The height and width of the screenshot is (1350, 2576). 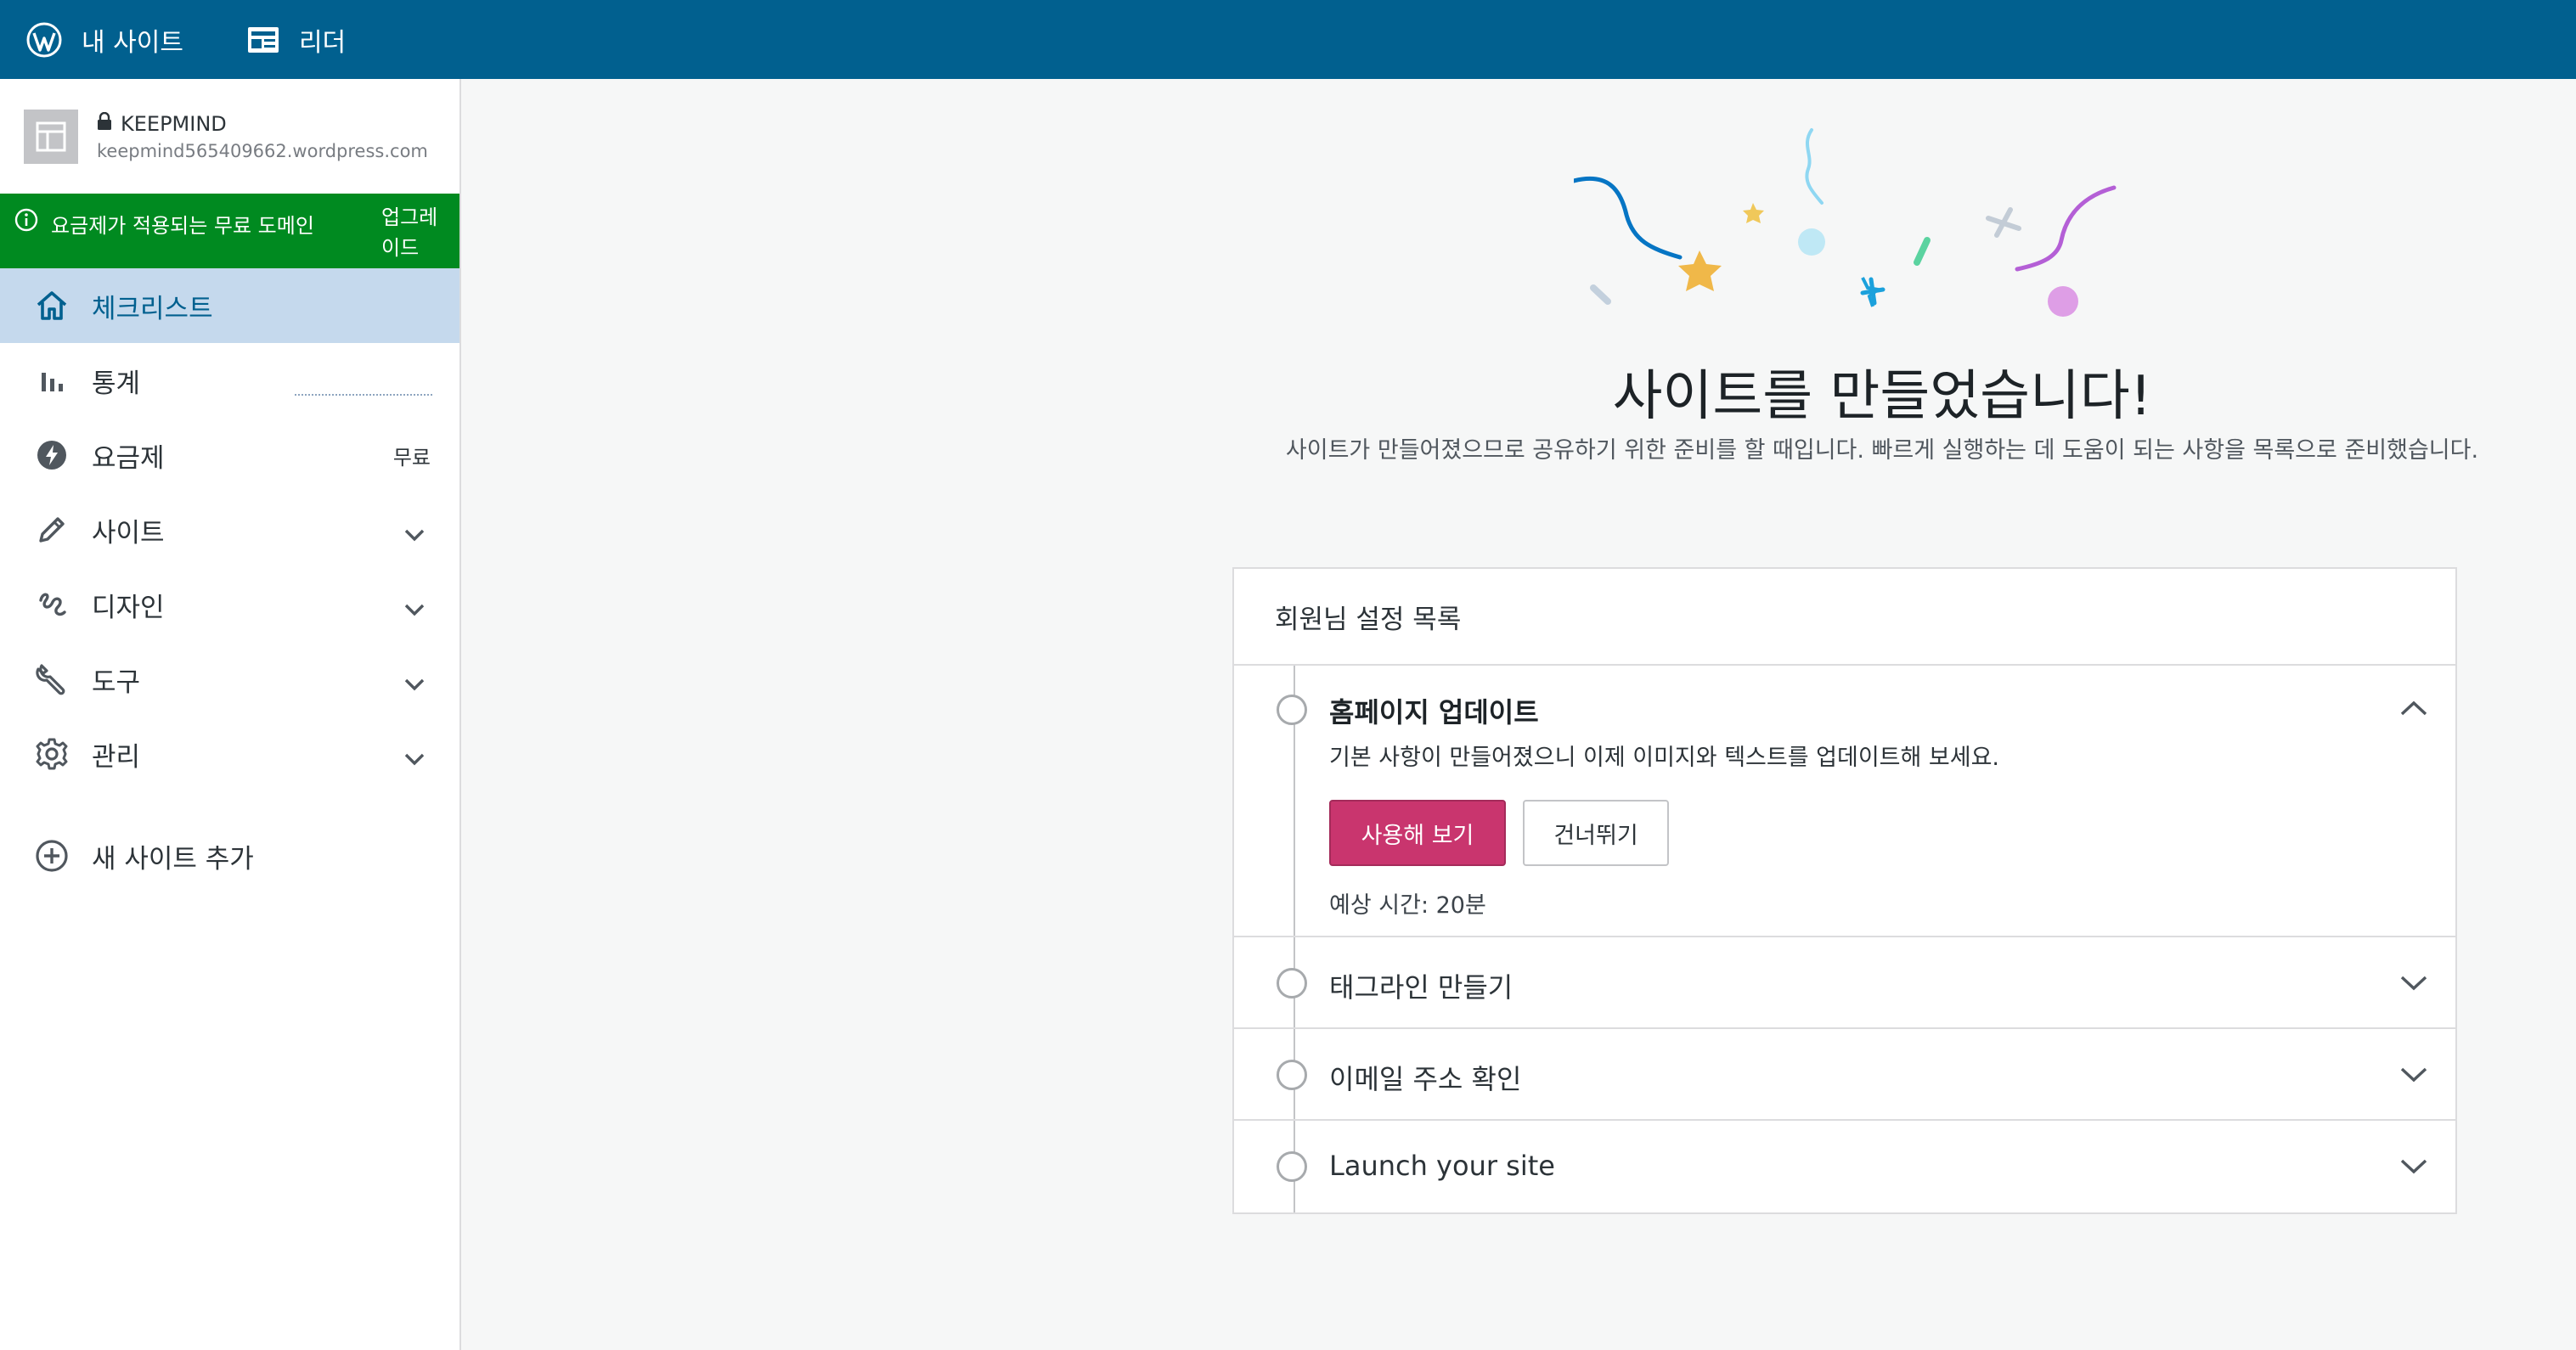 I want to click on domain-banner-message: 요금제가 적용되는 무료 도메인, so click(x=182, y=226).